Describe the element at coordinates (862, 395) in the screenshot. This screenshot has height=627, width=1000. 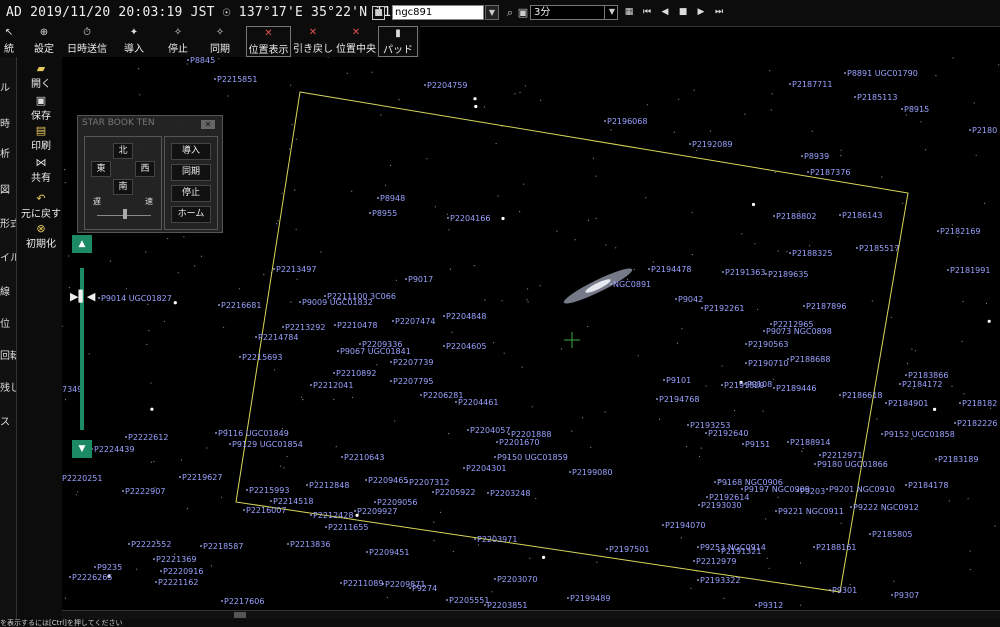
I see `sky-object-label: P2186618` at that location.